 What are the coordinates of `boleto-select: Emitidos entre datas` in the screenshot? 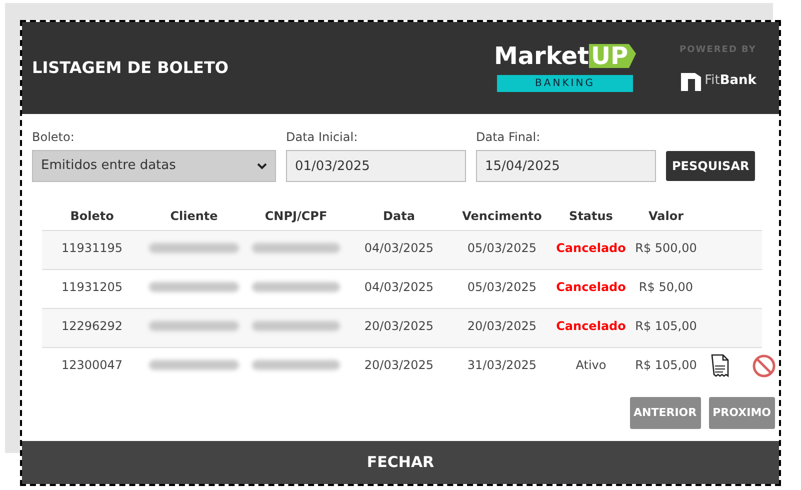 It's located at (154, 166).